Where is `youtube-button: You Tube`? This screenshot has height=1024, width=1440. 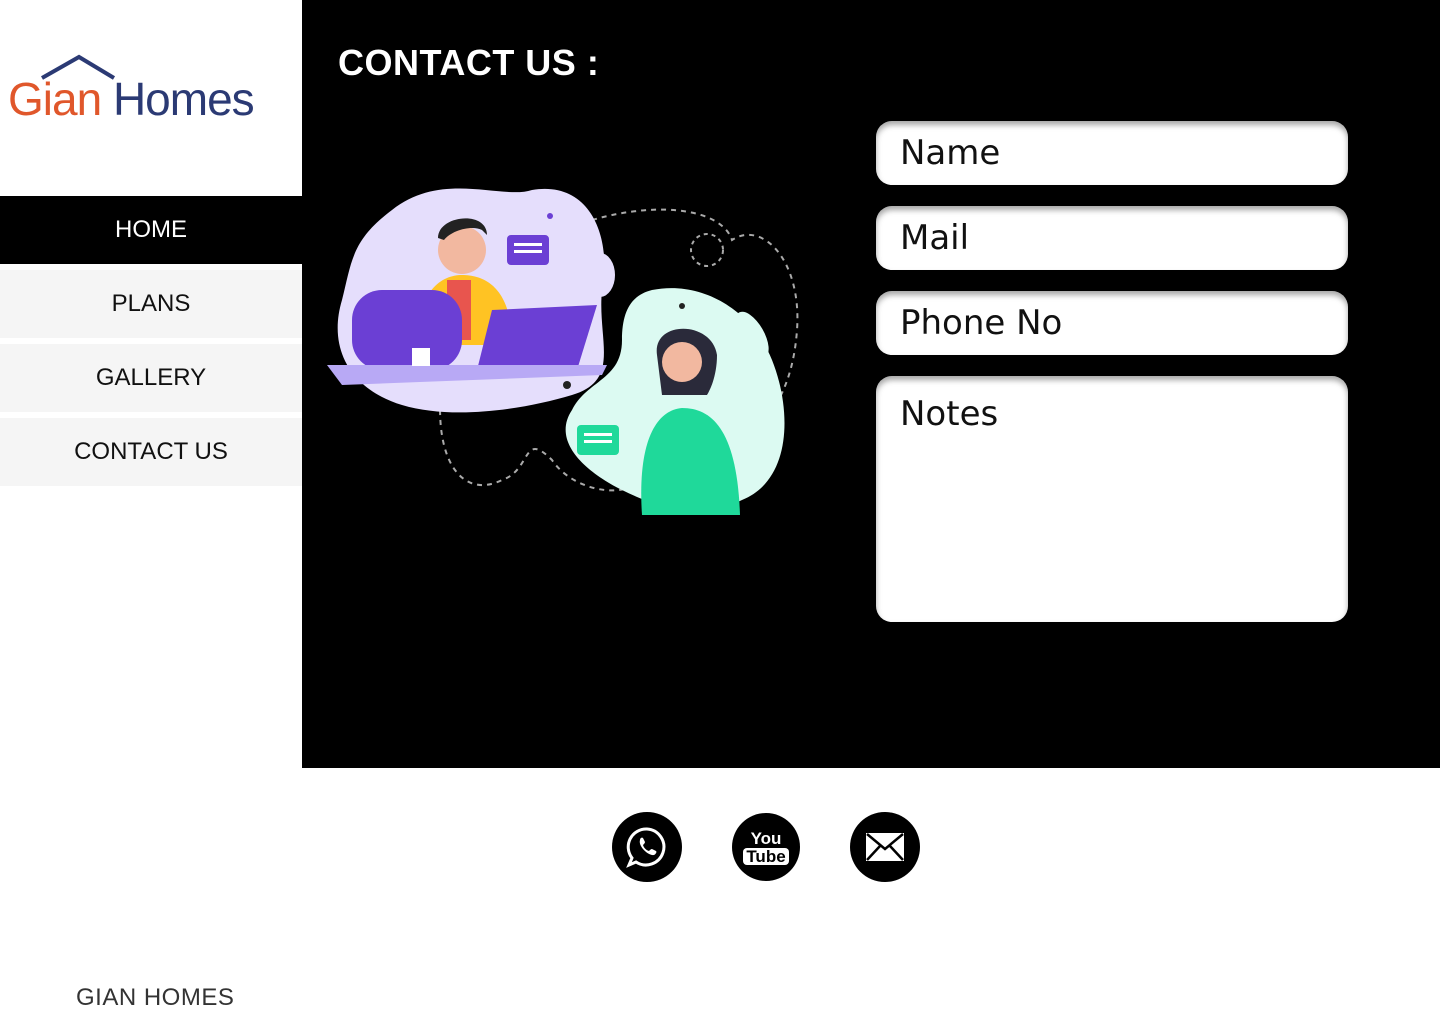
youtube-button: You Tube is located at coordinates (766, 847).